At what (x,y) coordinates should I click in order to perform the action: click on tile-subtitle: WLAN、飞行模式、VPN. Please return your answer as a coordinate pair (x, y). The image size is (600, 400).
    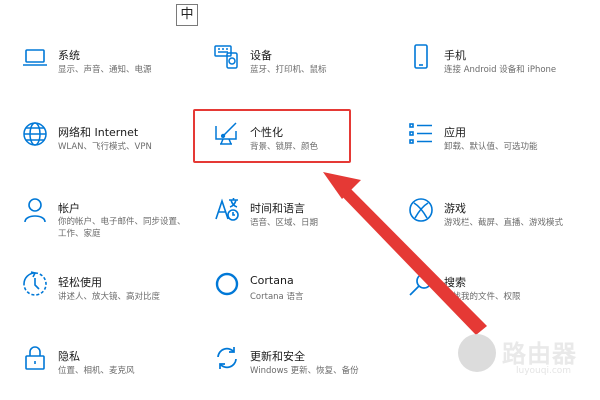
    Looking at the image, I should click on (105, 147).